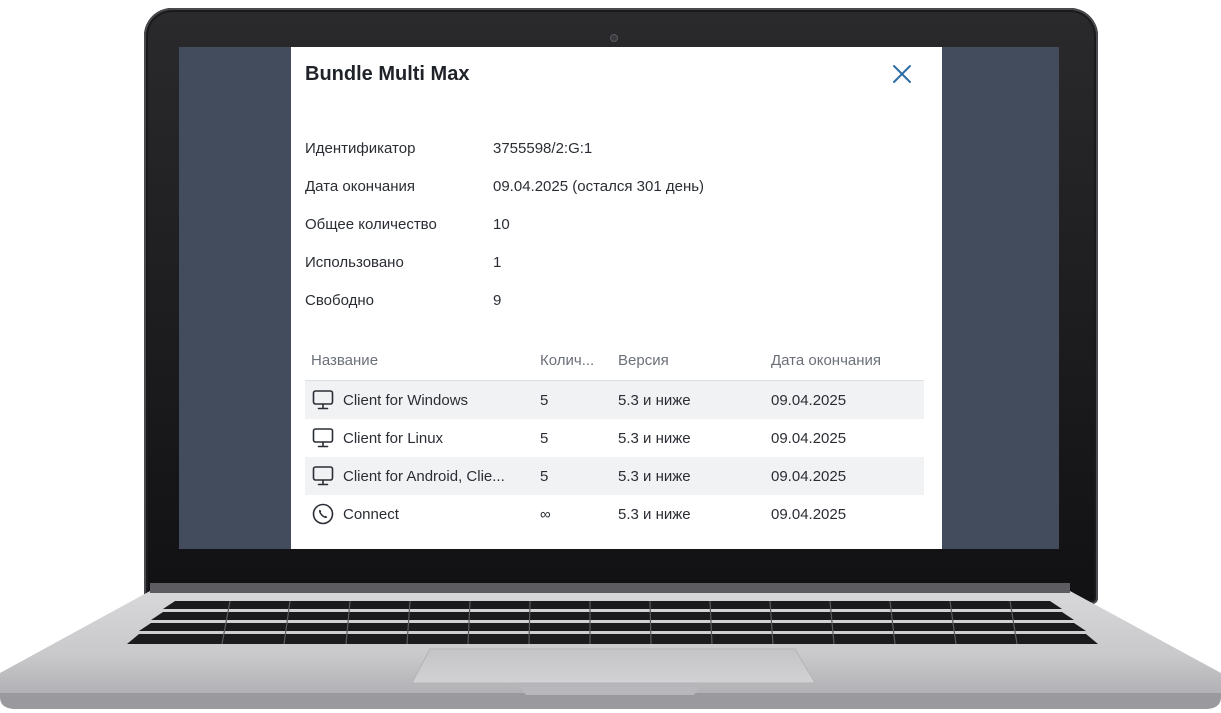  What do you see at coordinates (694, 360) in the screenshot?
I see `column-header-version: Версия` at bounding box center [694, 360].